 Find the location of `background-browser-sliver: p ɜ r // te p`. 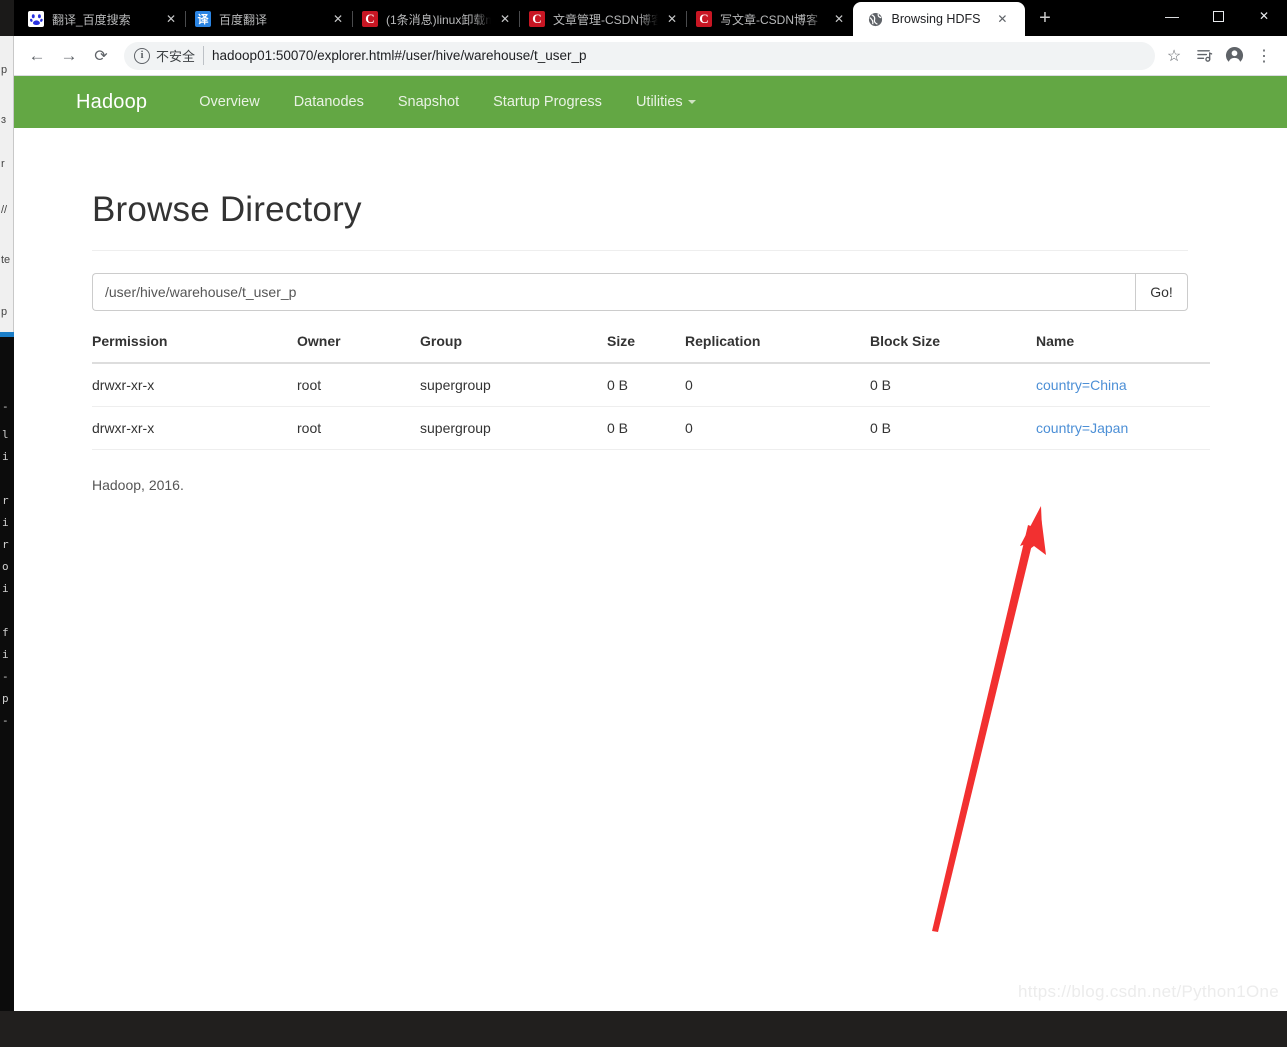

background-browser-sliver: p ɜ r // te p is located at coordinates (7, 186).